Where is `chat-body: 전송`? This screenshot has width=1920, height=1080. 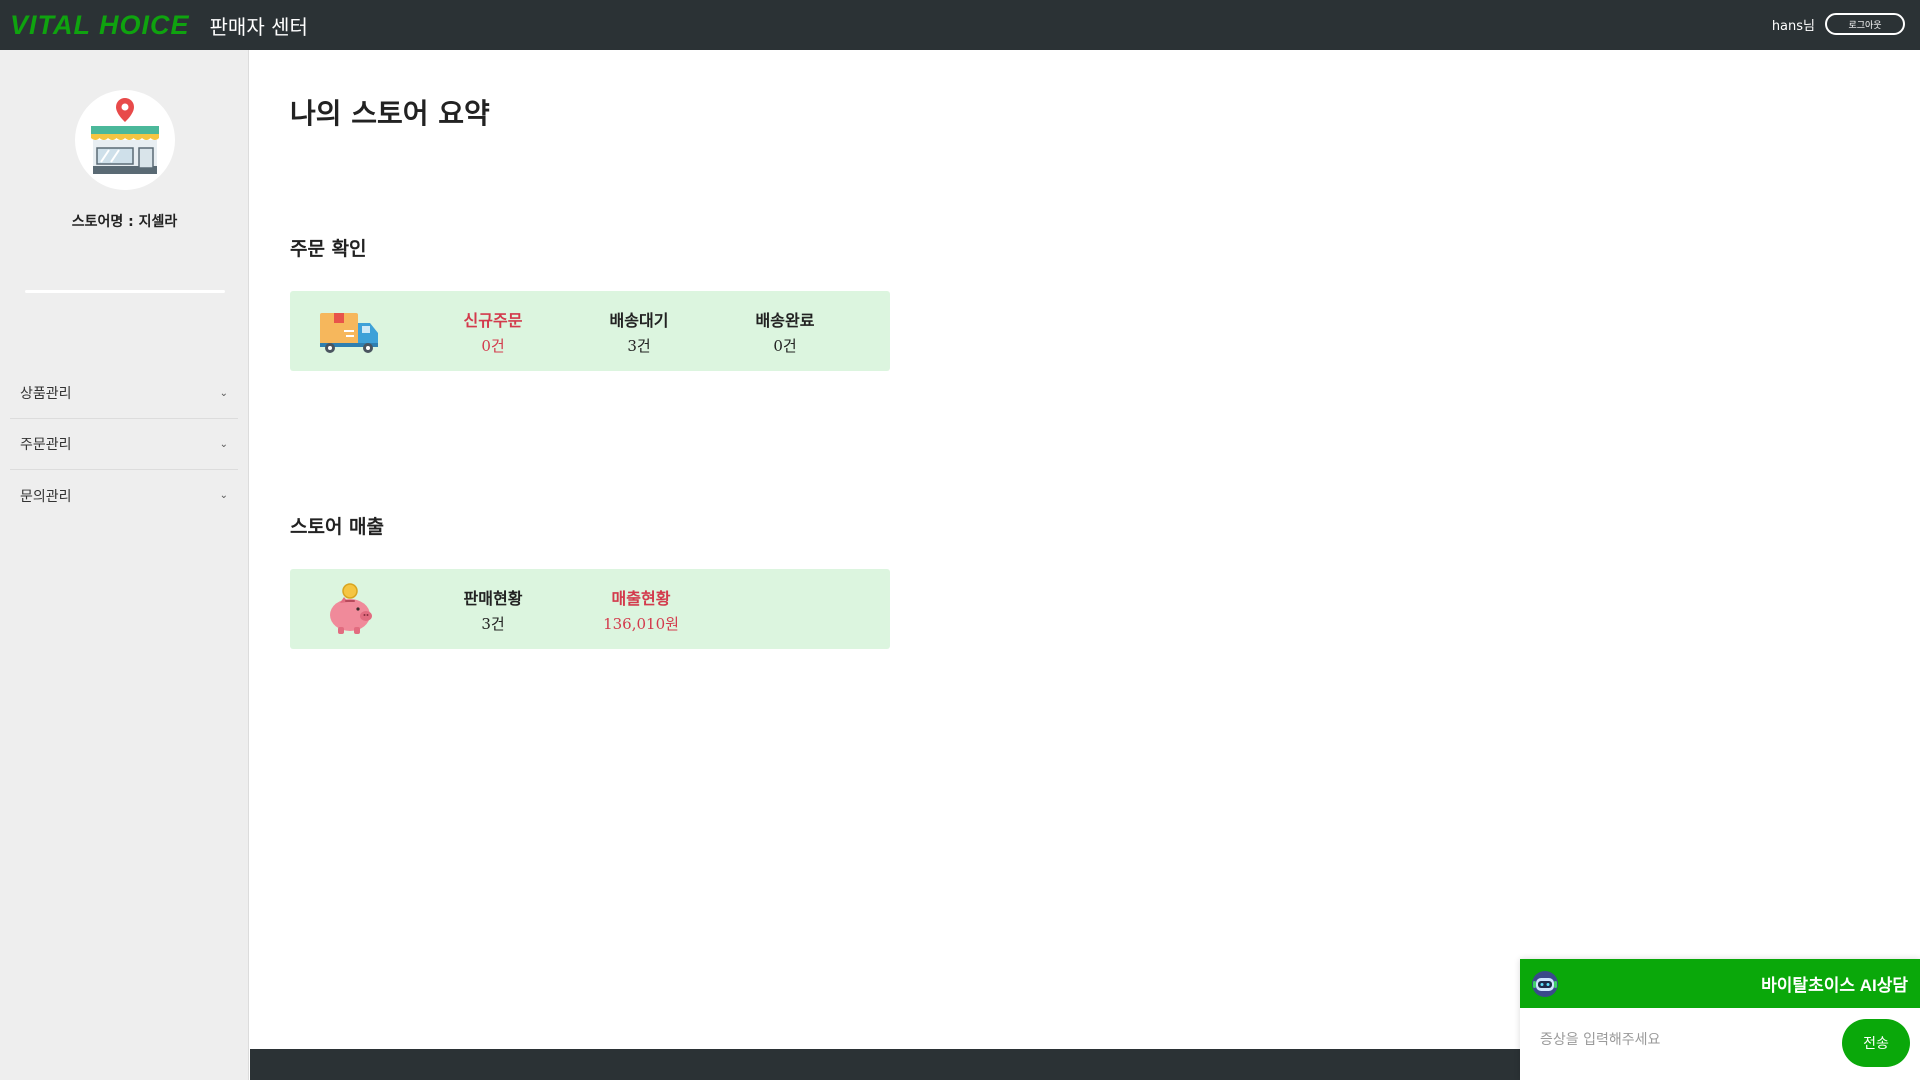 chat-body: 전송 is located at coordinates (1720, 1044).